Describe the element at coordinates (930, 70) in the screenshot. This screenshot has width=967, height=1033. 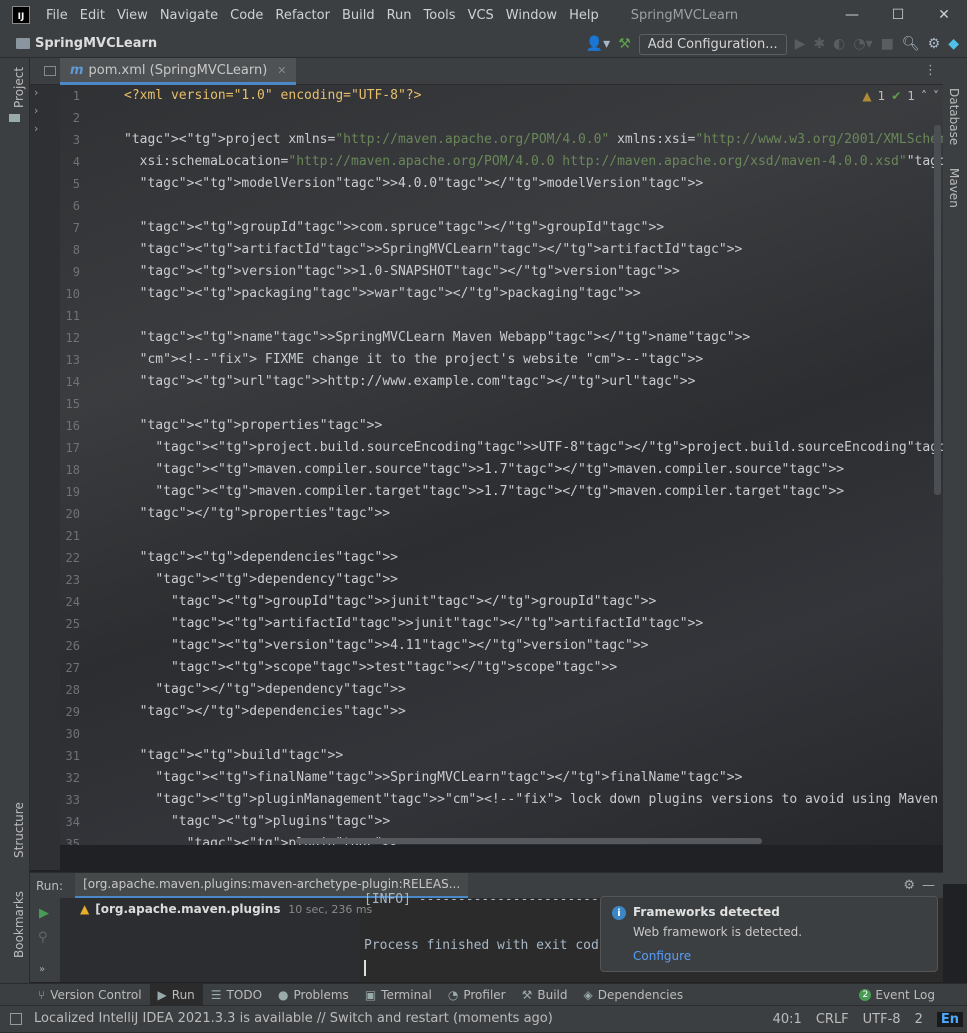
I see `more-tabs-icon: ⋮` at that location.